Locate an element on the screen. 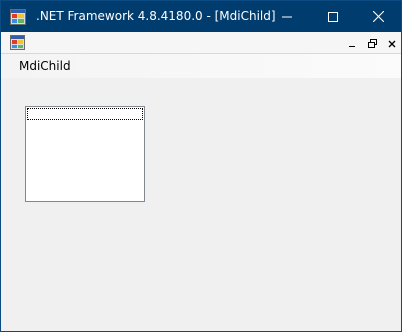 Image resolution: width=402 pixels, height=332 pixels. title-bar: .NET Framework 4.8.4180.0 - [MdiChild] is located at coordinates (201, 16).